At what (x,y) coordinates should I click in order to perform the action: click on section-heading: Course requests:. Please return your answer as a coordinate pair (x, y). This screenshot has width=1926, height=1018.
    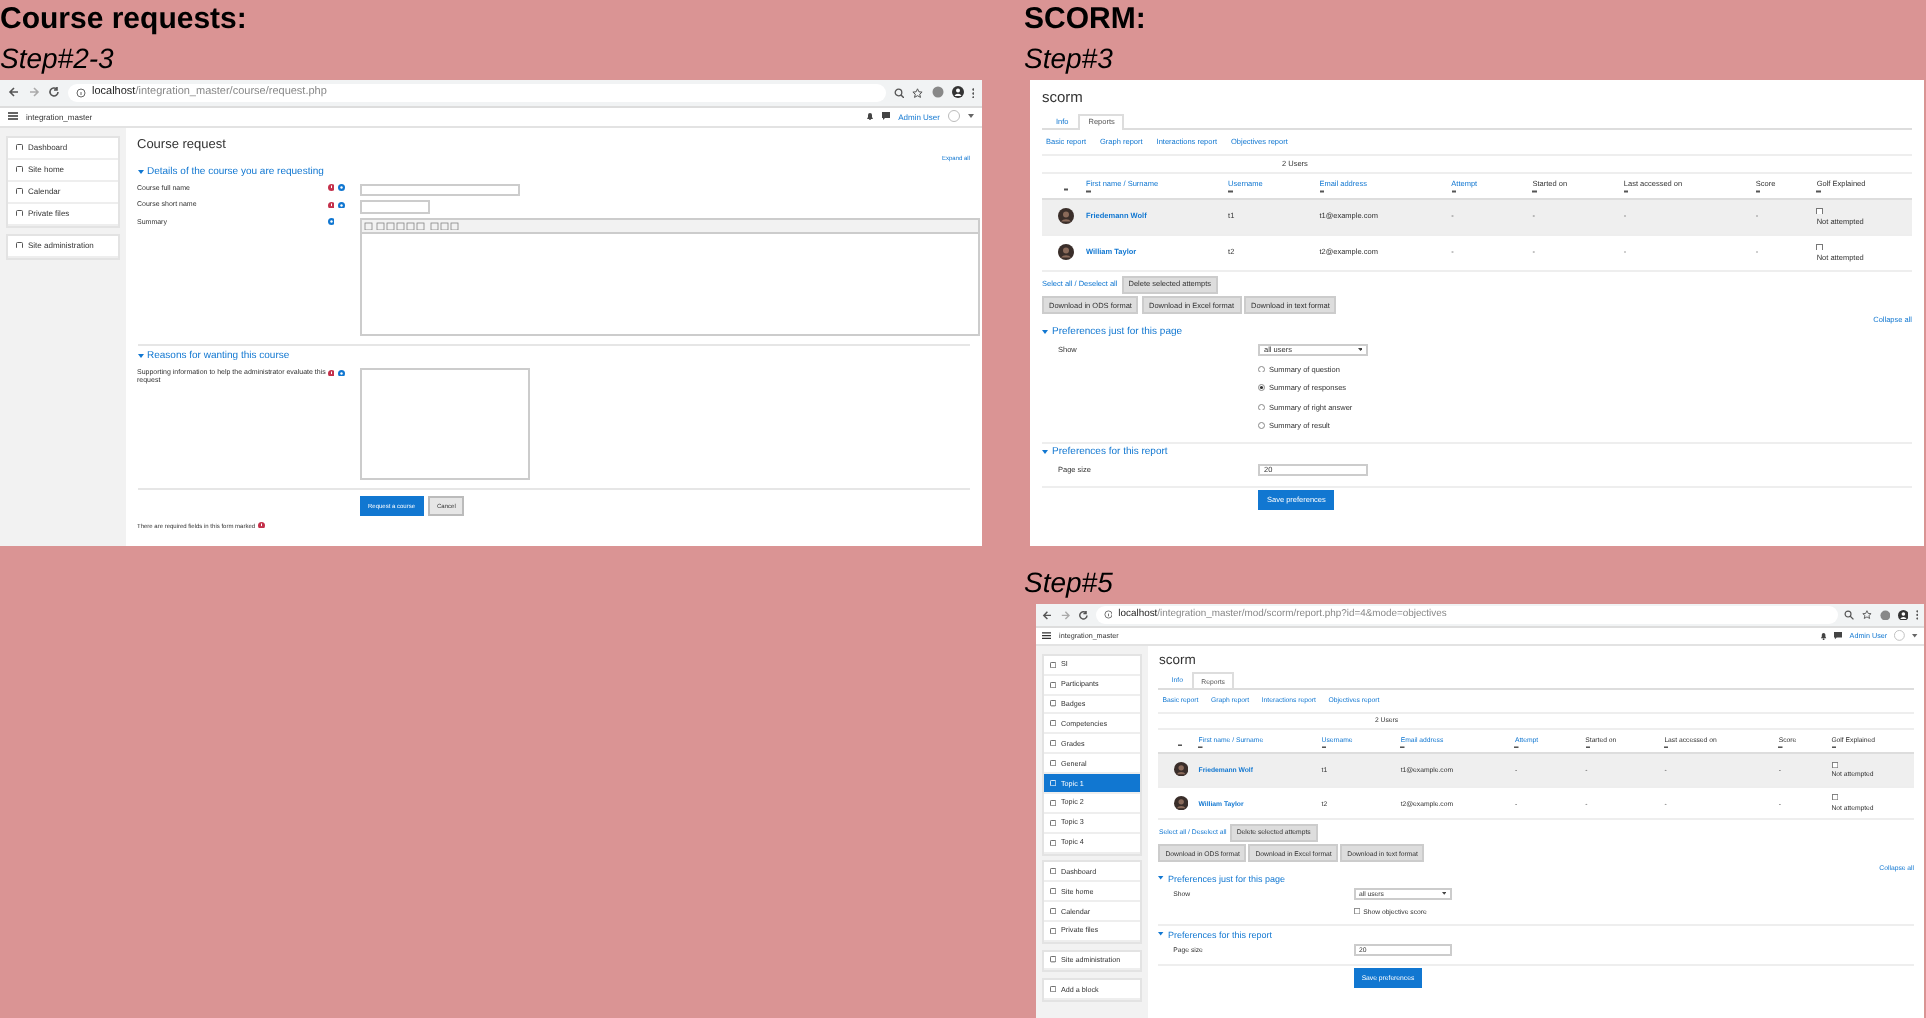
    Looking at the image, I should click on (124, 20).